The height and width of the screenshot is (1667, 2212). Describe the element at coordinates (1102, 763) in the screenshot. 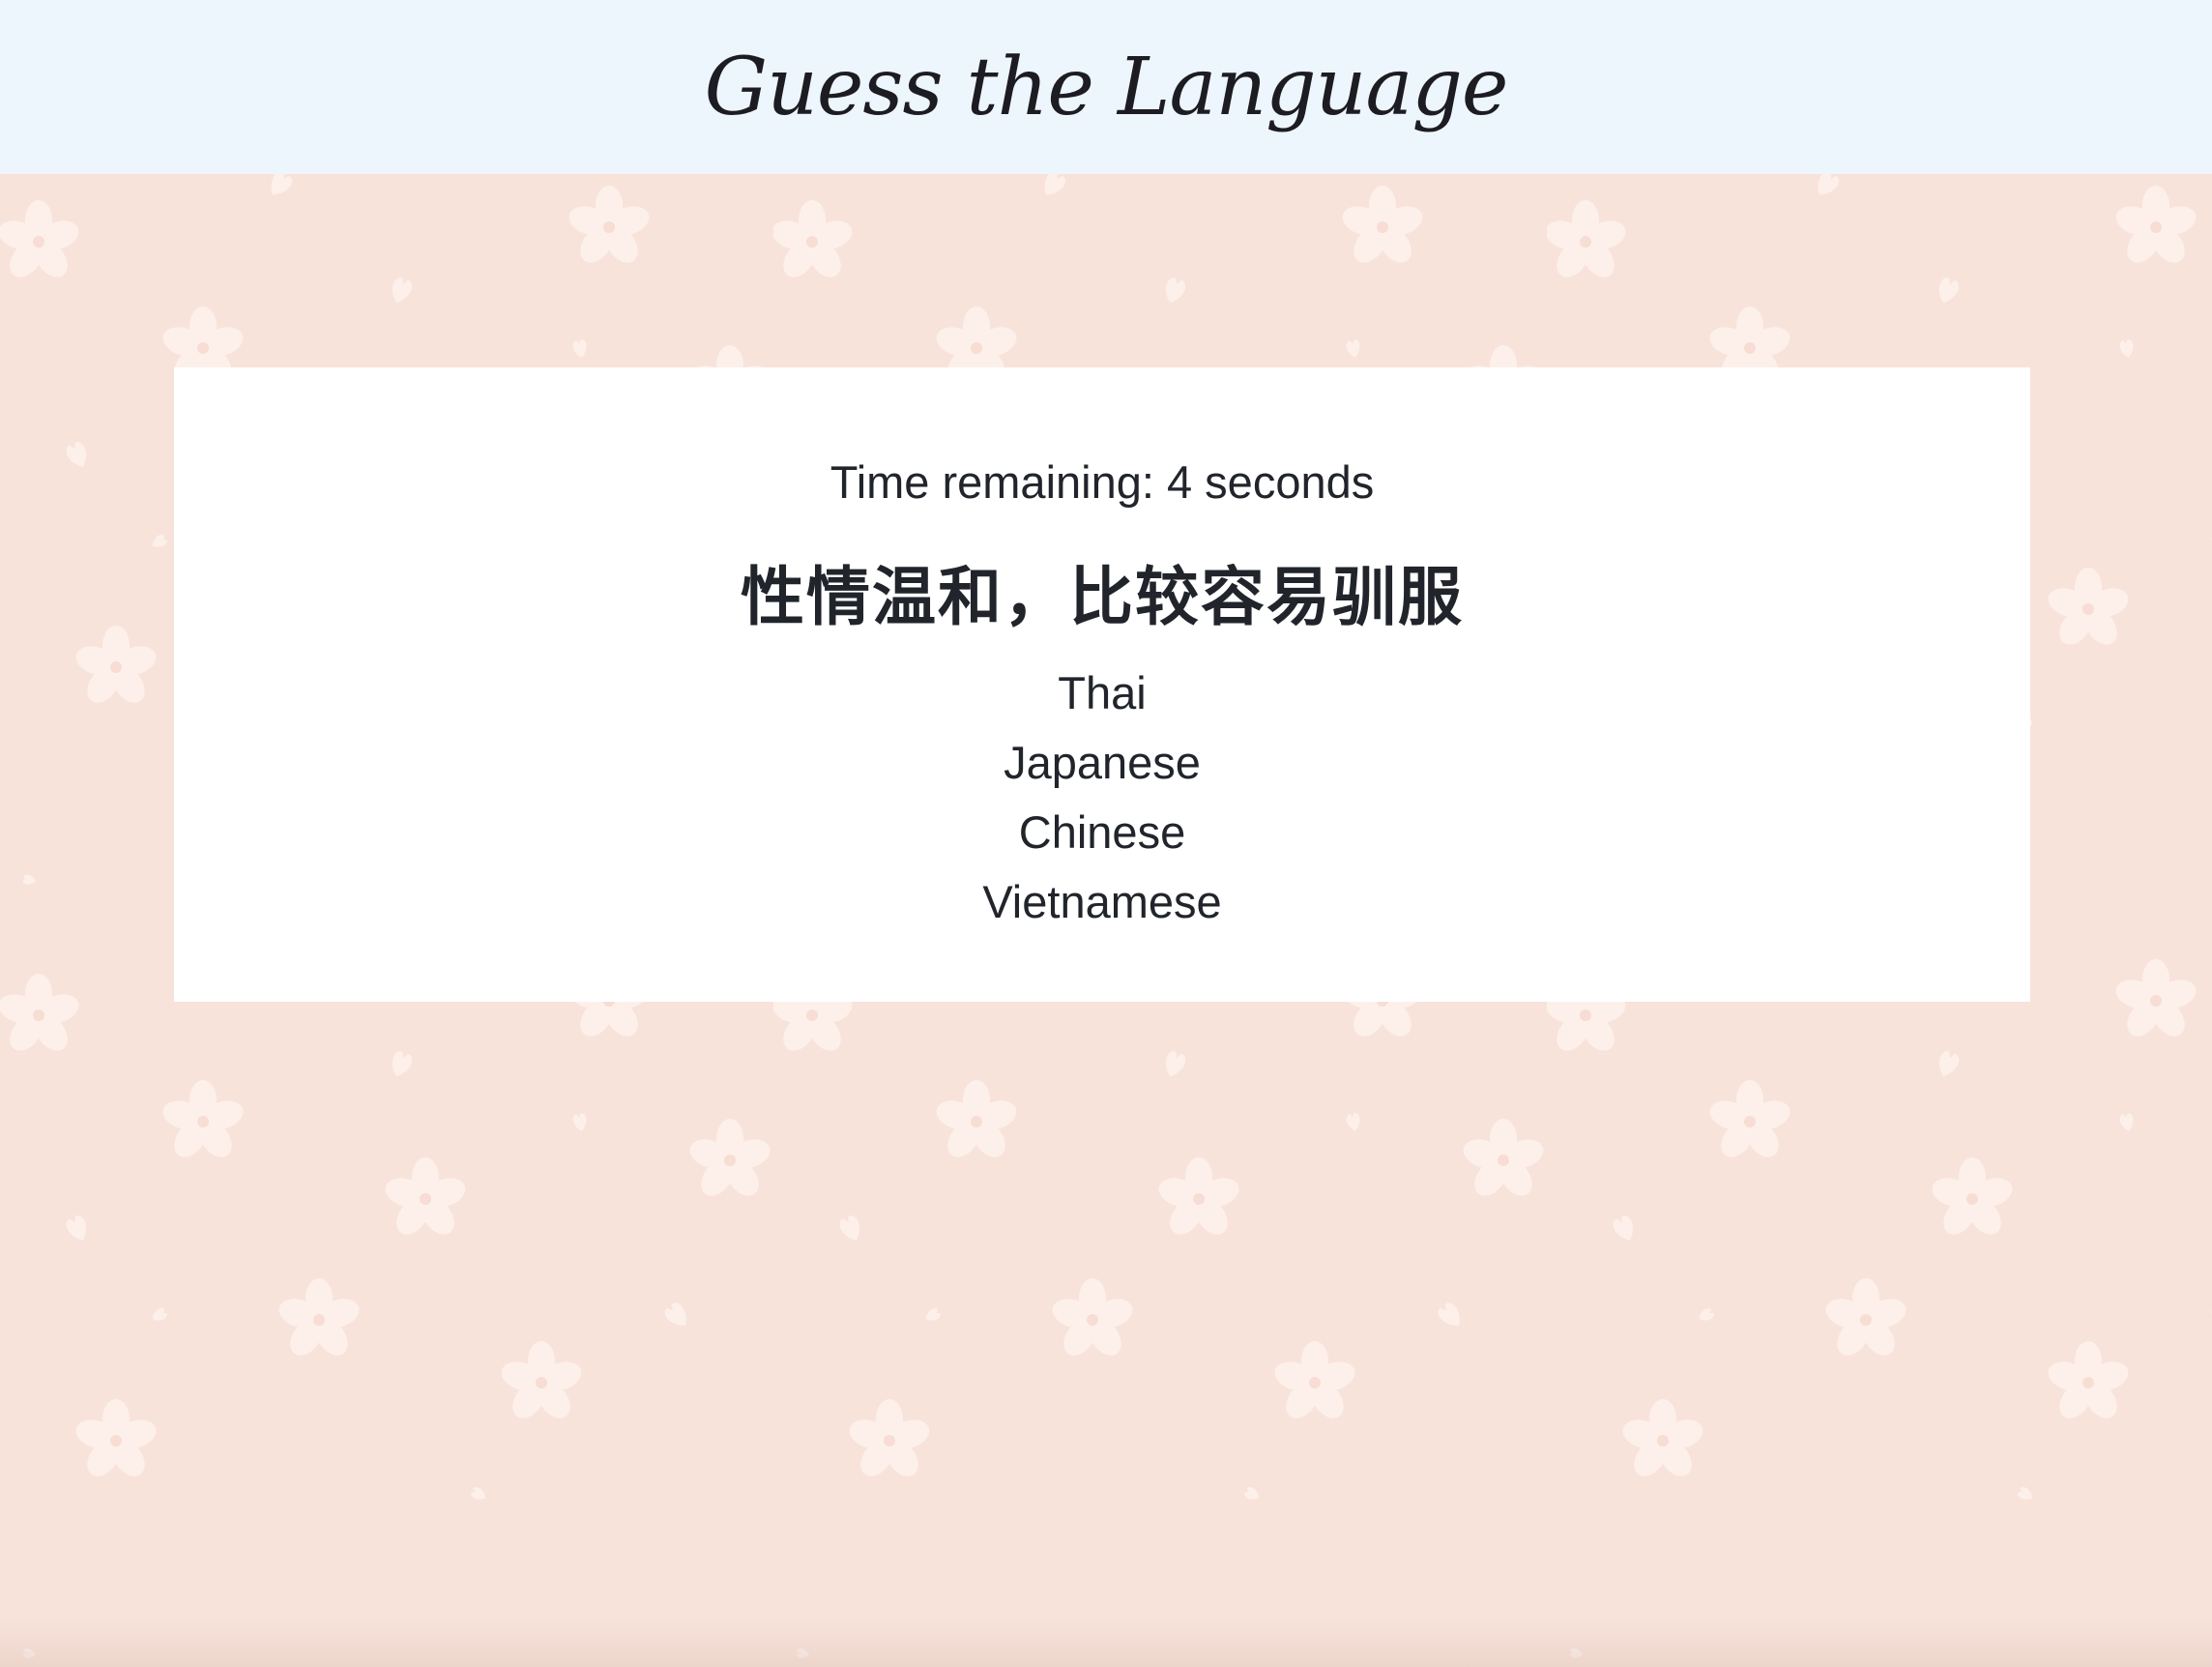

I see `option-japanese: Japanese` at that location.